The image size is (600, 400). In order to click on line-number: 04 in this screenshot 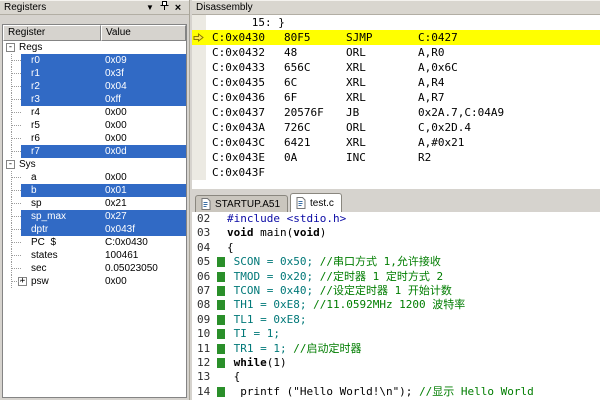, I will do `click(204, 247)`.